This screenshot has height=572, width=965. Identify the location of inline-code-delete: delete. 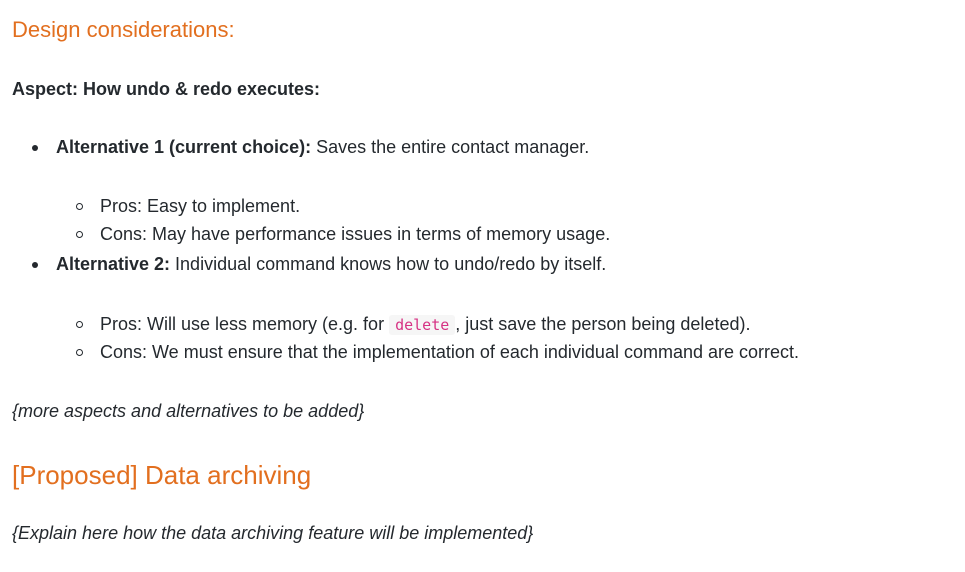
(422, 325).